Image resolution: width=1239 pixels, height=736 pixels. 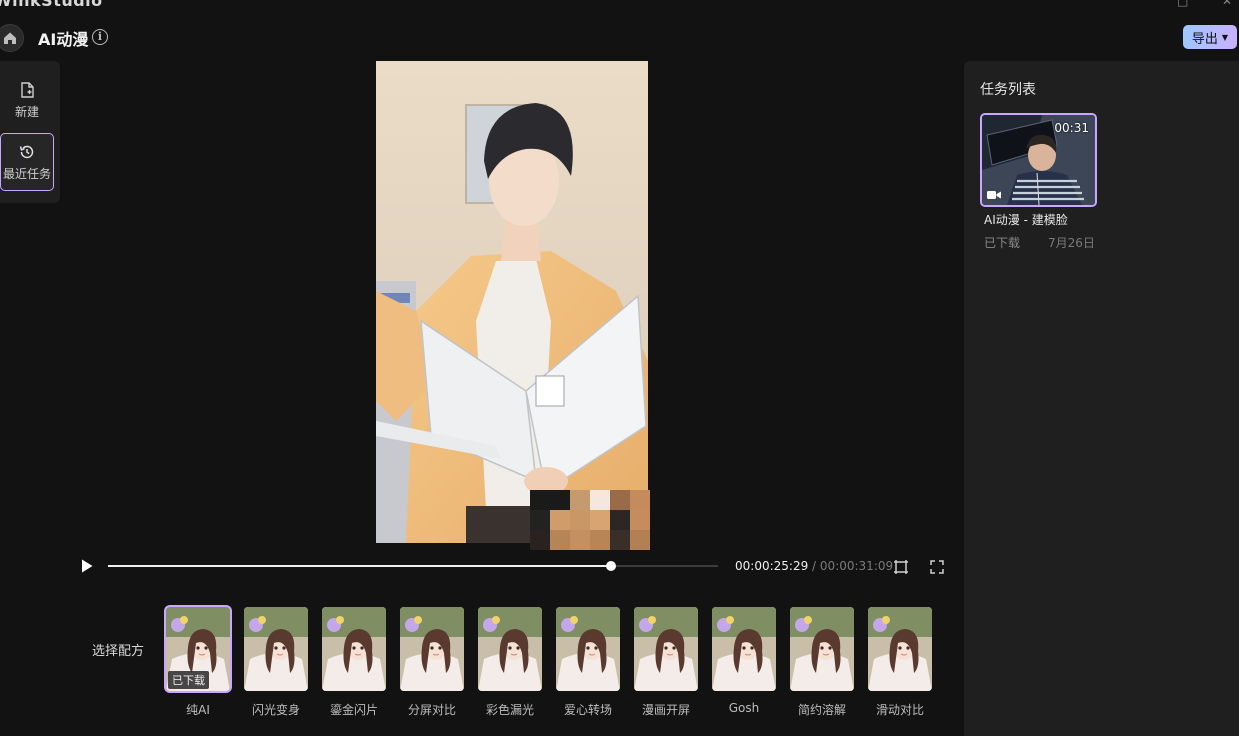 What do you see at coordinates (360, 566) in the screenshot?
I see `progress-fill` at bounding box center [360, 566].